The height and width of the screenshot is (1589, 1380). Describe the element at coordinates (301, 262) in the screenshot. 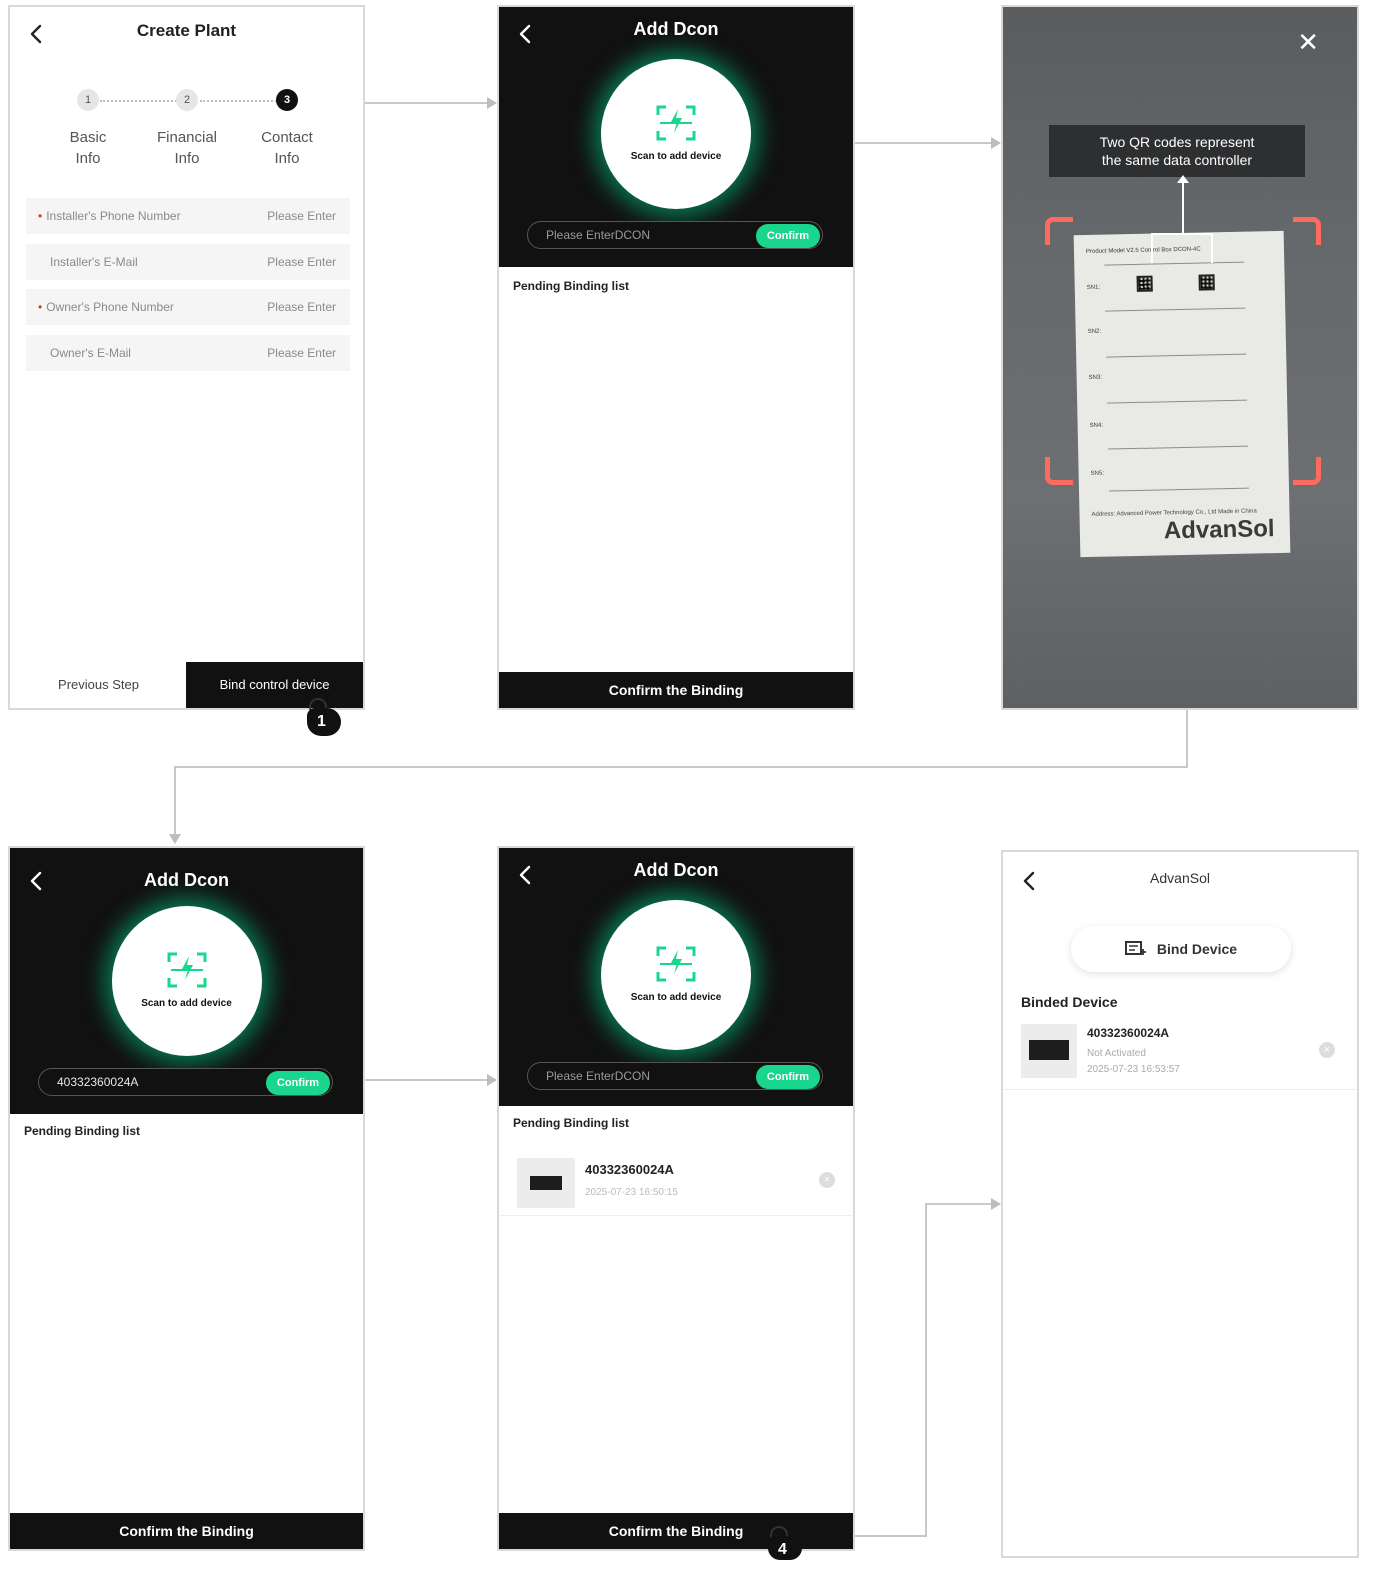

I see `installer-email-input: Please Enter` at that location.